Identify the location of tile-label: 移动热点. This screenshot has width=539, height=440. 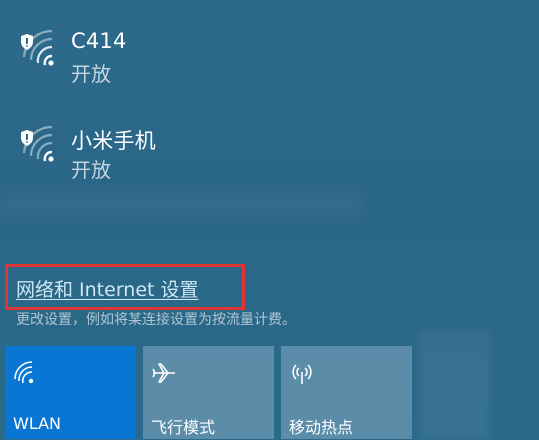
(321, 427).